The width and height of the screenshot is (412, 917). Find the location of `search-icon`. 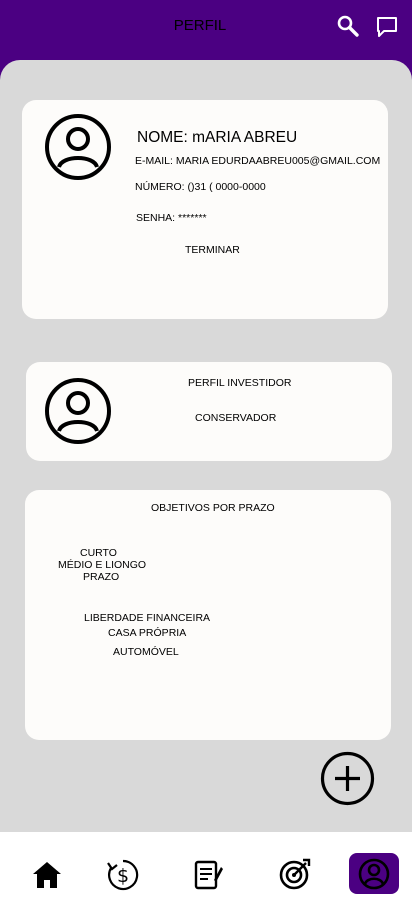

search-icon is located at coordinates (349, 27).